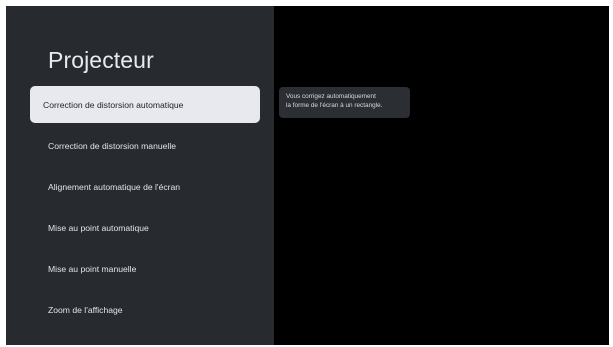 The image size is (613, 347). Describe the element at coordinates (114, 186) in the screenshot. I see `menu-item-label: Alignement automatique de l'écran` at that location.